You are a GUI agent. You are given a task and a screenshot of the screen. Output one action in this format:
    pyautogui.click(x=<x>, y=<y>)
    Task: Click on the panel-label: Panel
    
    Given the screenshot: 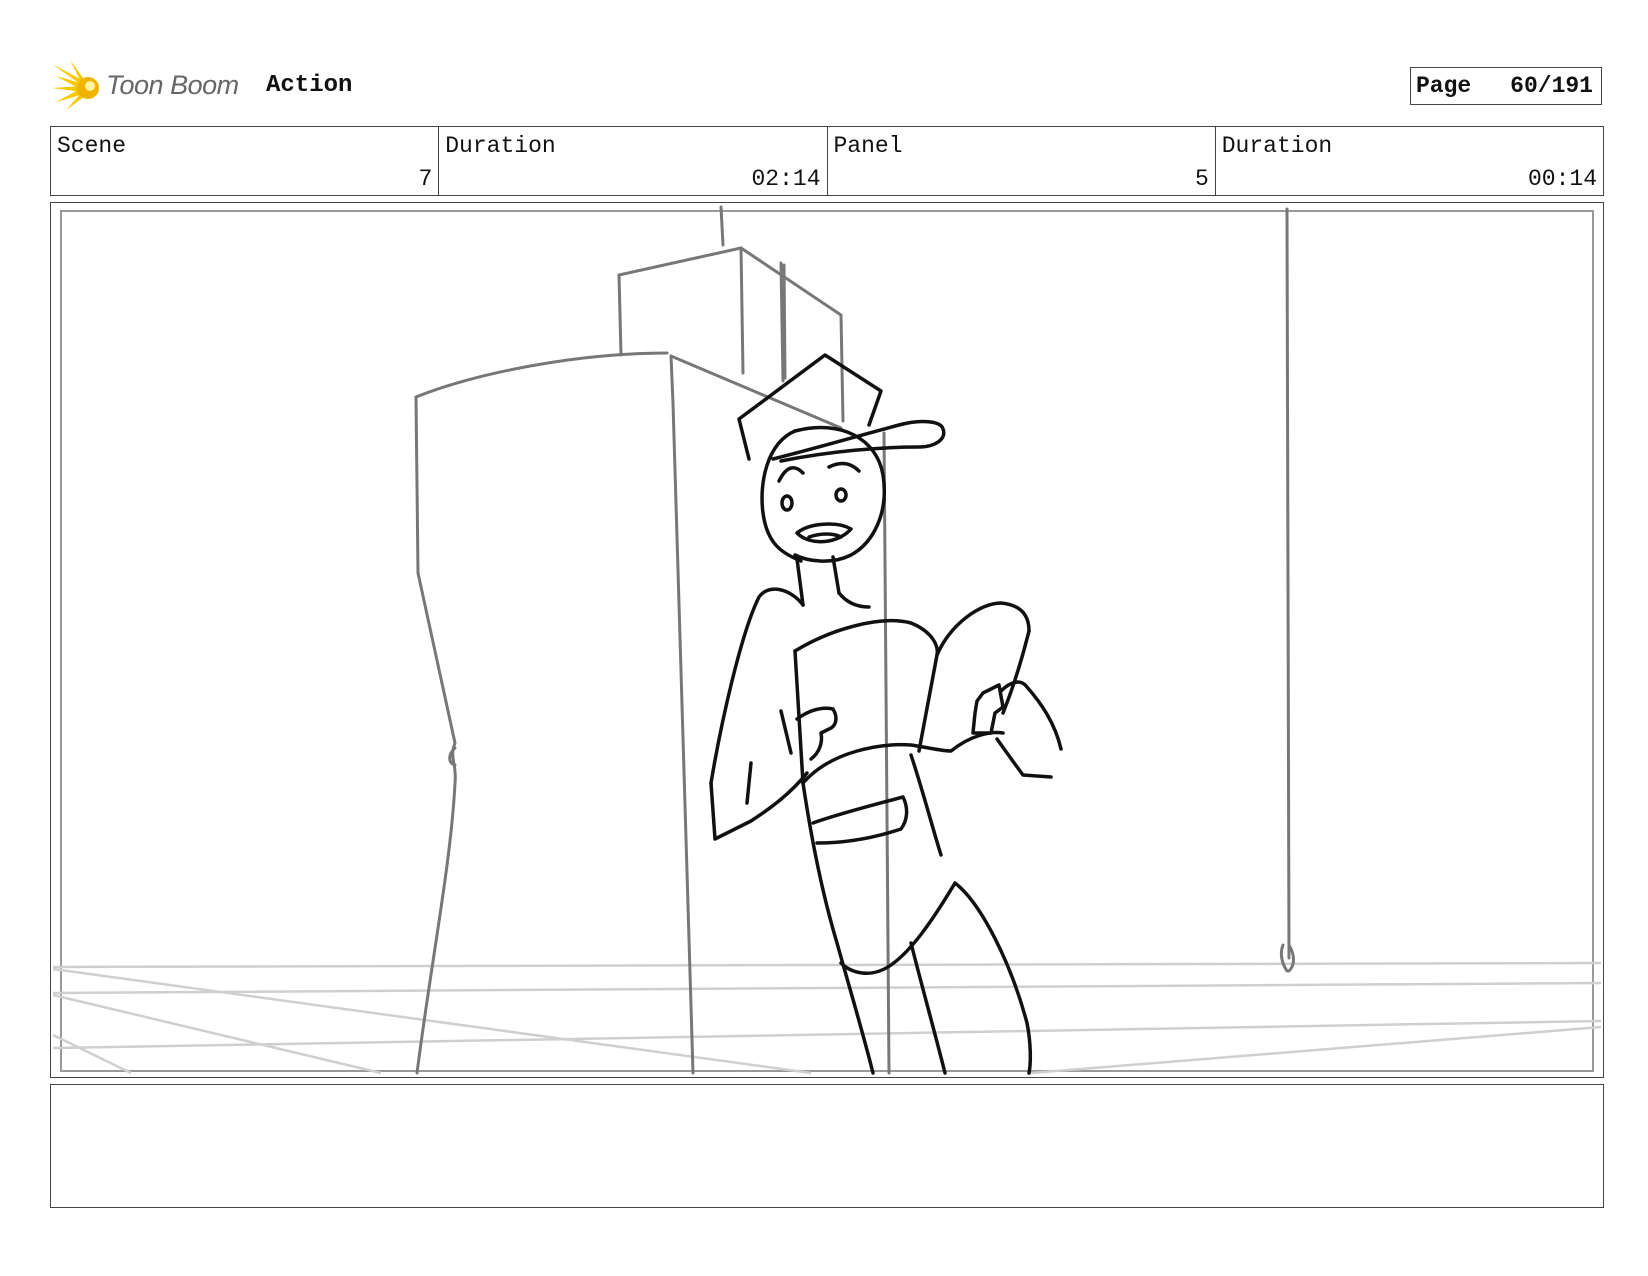 What is the action you would take?
    pyautogui.click(x=868, y=146)
    